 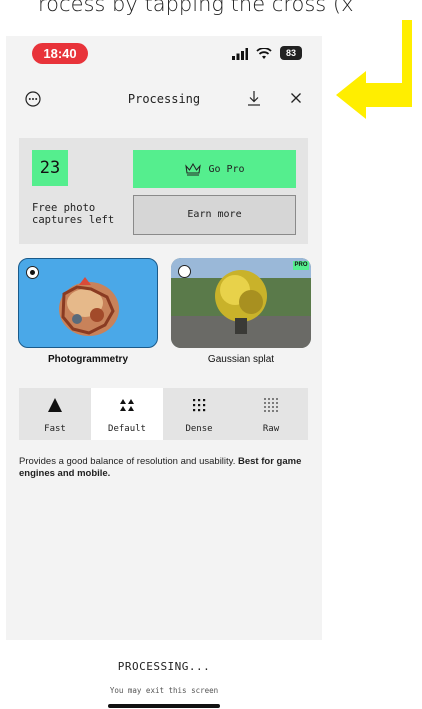 What do you see at coordinates (184, 271) in the screenshot?
I see `gaussian-splat-radio` at bounding box center [184, 271].